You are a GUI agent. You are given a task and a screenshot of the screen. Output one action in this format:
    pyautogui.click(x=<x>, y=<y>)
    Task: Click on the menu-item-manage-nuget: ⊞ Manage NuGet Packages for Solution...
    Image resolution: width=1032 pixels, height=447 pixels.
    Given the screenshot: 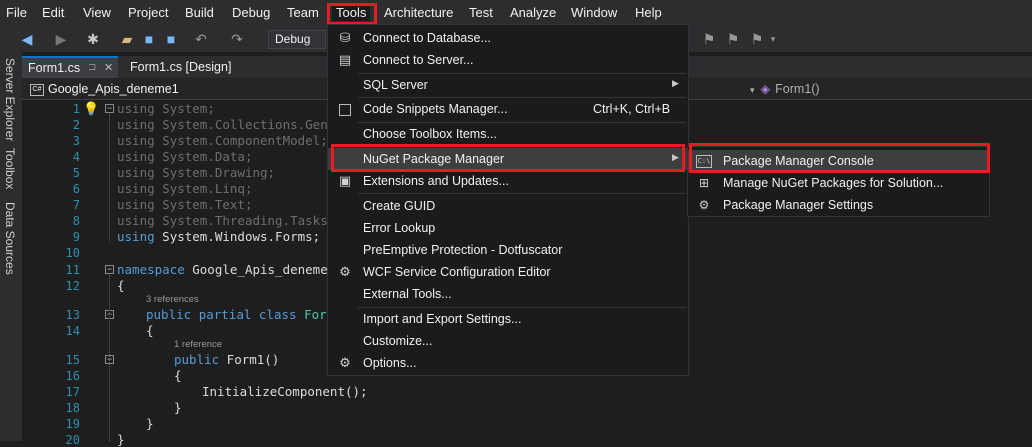 What is the action you would take?
    pyautogui.click(x=838, y=183)
    